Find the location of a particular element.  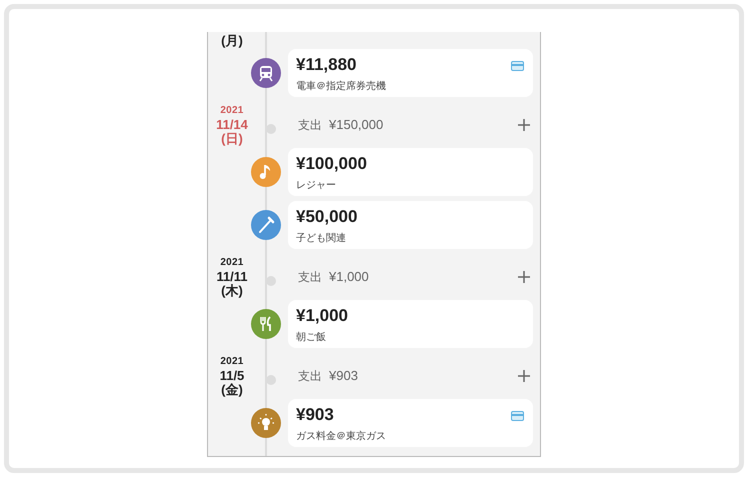

transaction-card: ¥1,000 朝ご飯 is located at coordinates (410, 324).